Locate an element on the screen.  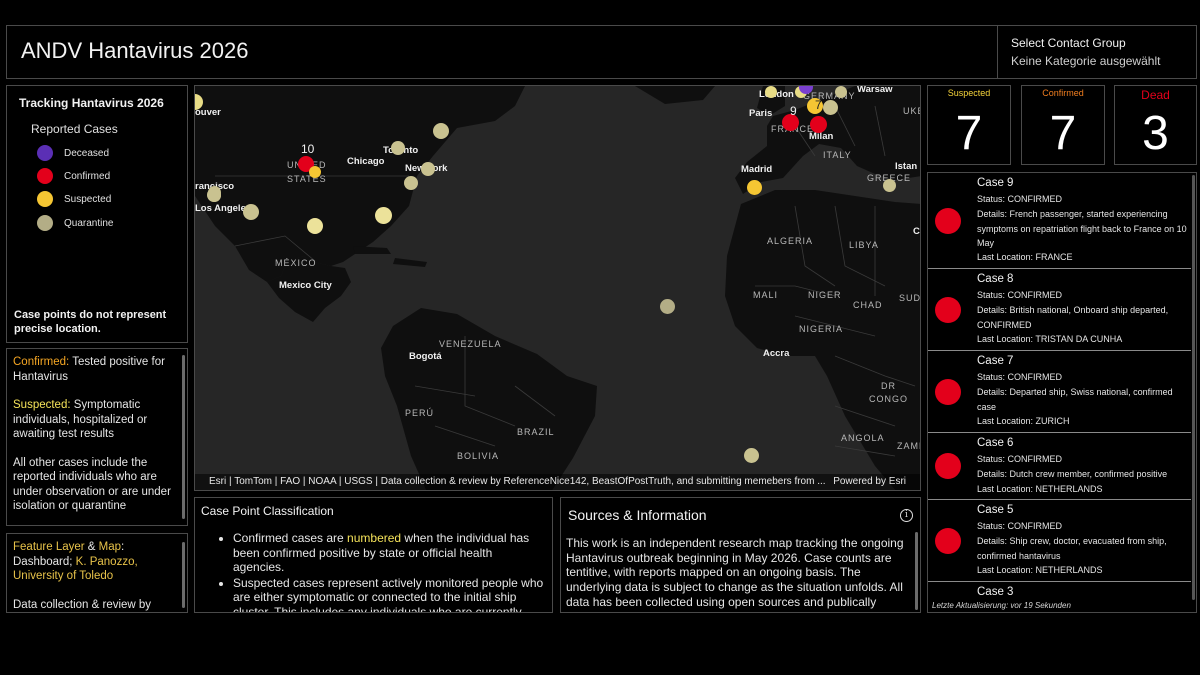
case-name: Case 9 is located at coordinates (995, 183).